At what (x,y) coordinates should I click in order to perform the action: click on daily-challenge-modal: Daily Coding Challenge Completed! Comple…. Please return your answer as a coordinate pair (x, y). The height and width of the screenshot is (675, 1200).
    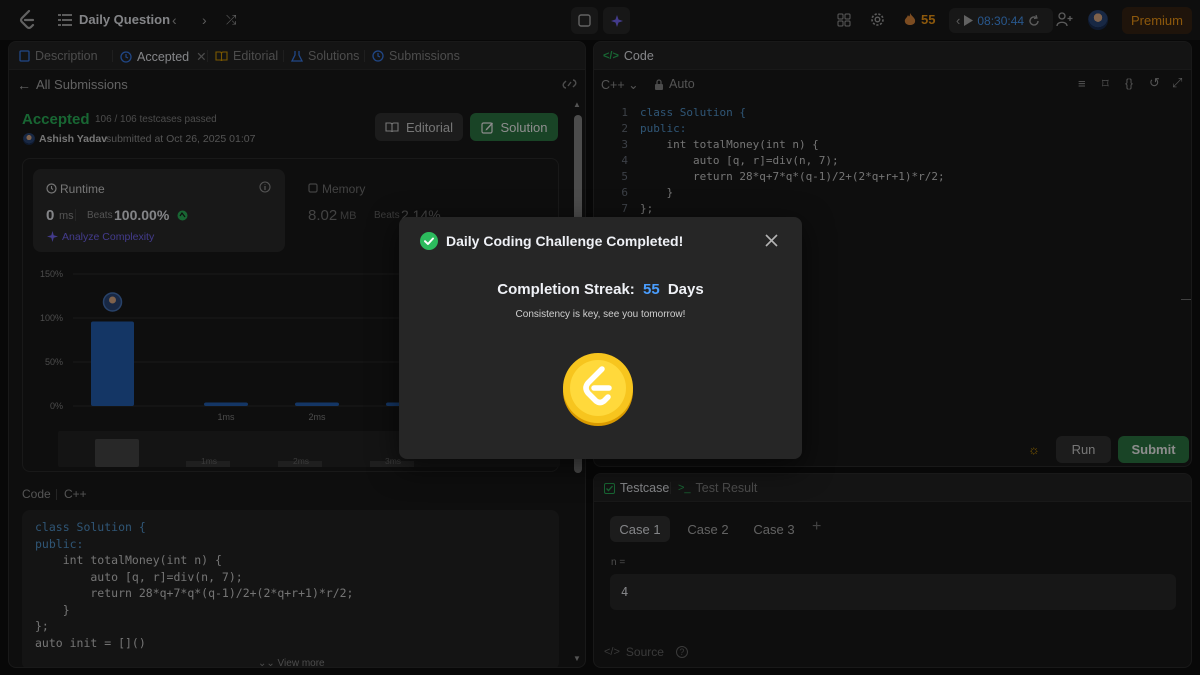
    Looking at the image, I should click on (600, 338).